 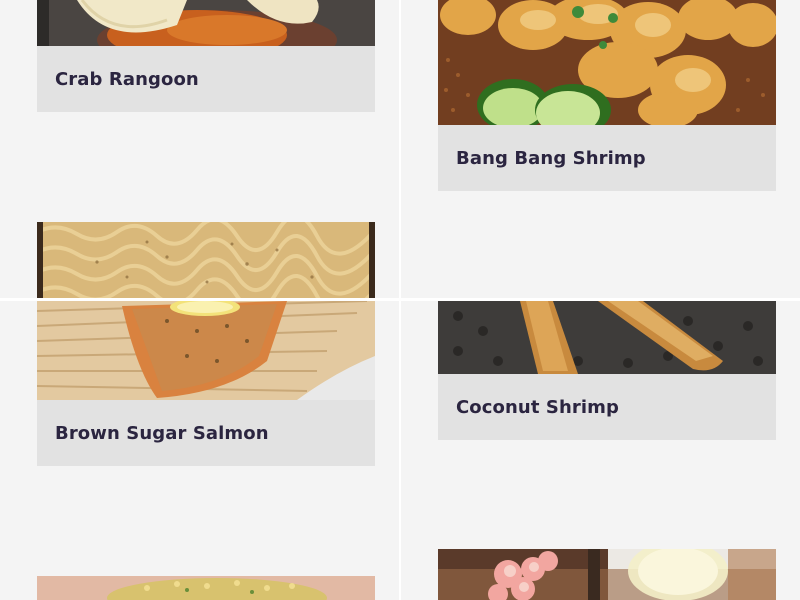 I want to click on ramen-photo, so click(x=206, y=260).